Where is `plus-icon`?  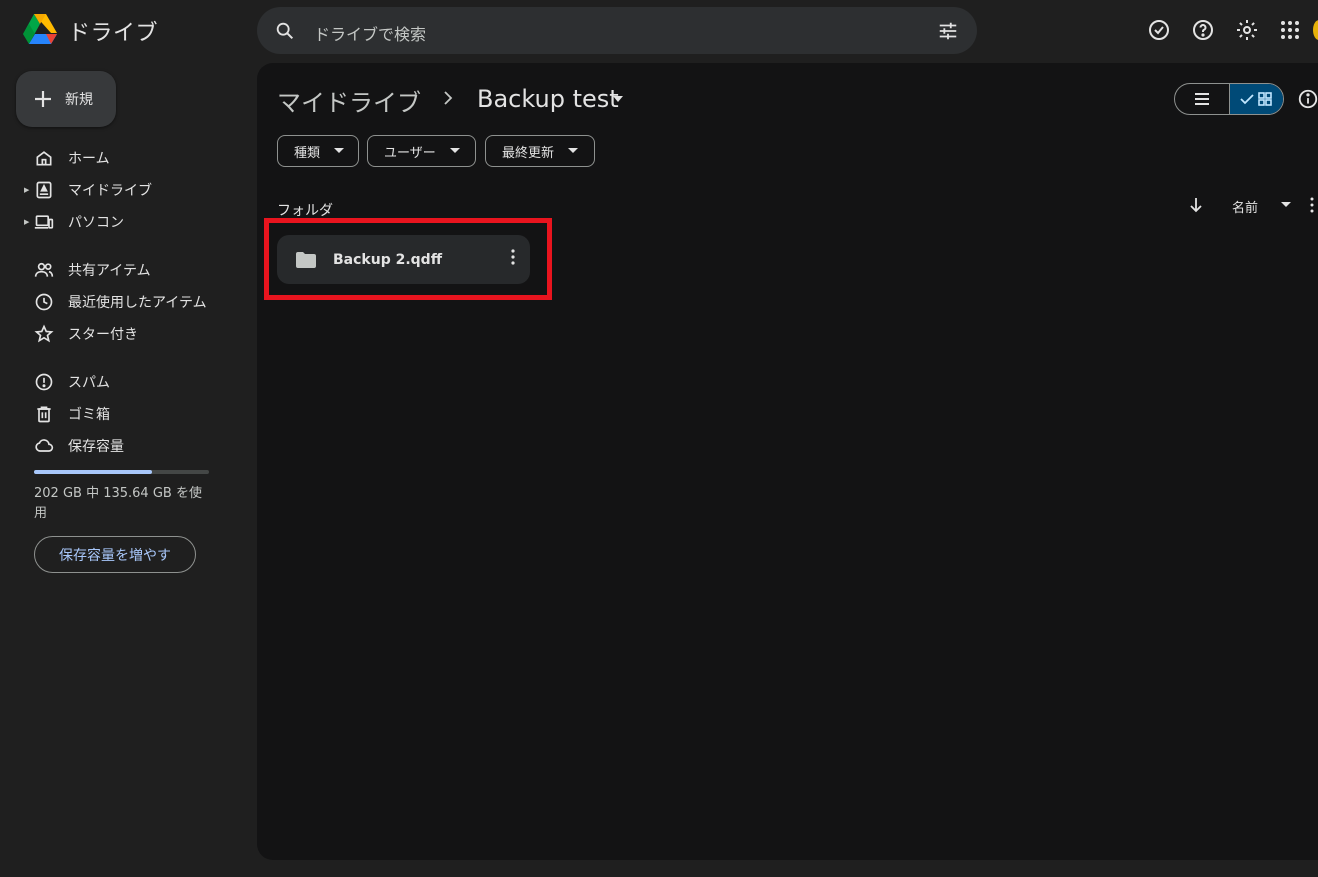 plus-icon is located at coordinates (43, 99).